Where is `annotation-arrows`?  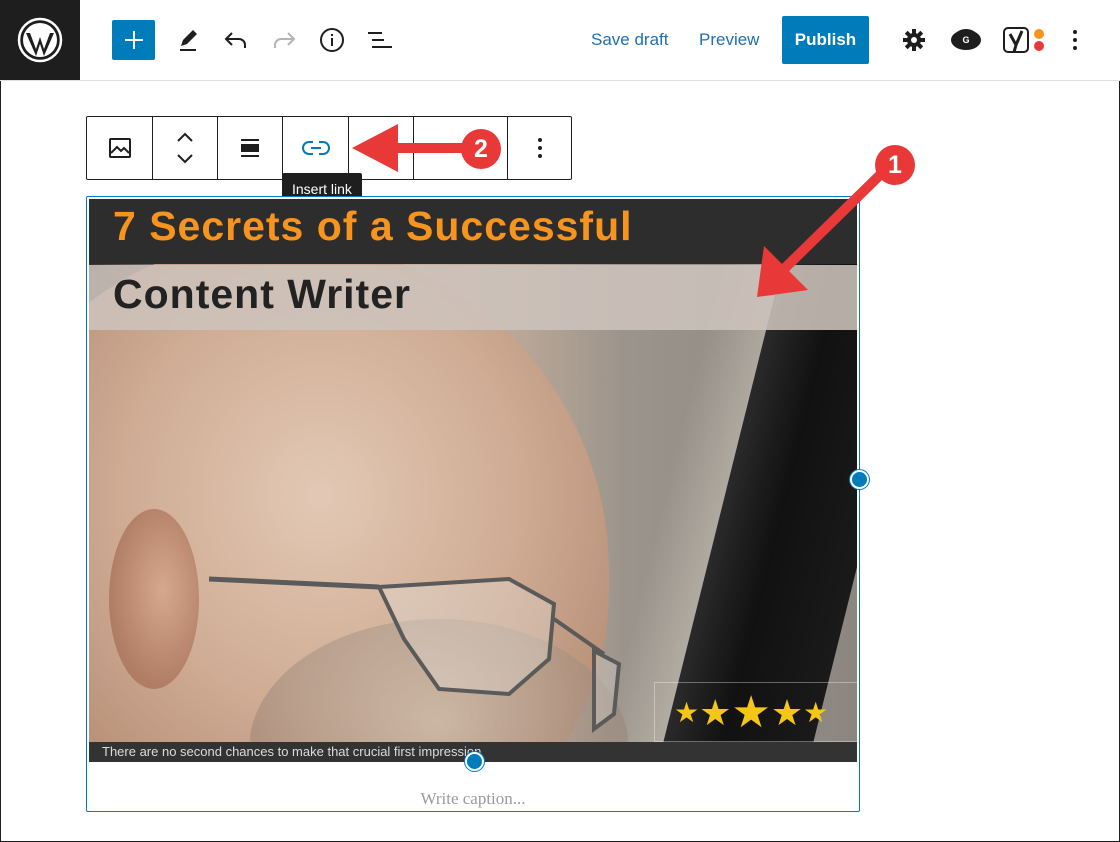 annotation-arrows is located at coordinates (618, 210).